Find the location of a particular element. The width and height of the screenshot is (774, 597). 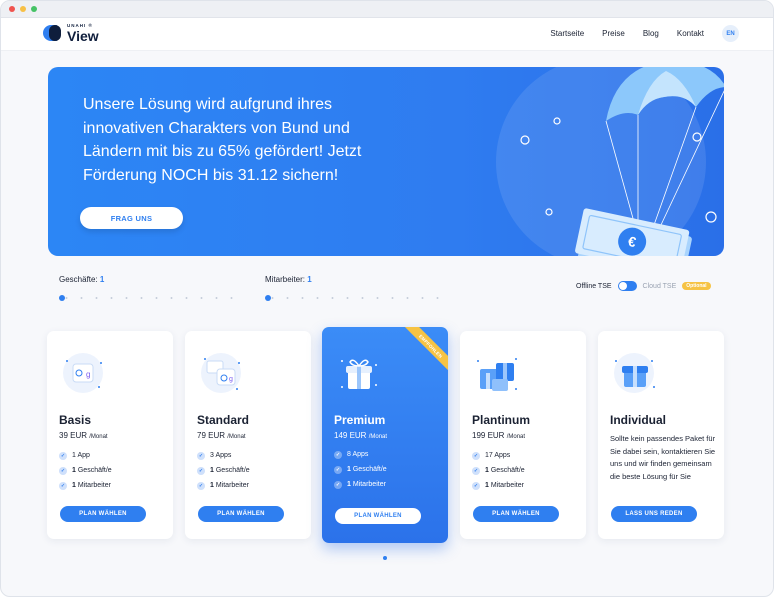

shops-label: Geschäfte: 1 is located at coordinates (81, 279).